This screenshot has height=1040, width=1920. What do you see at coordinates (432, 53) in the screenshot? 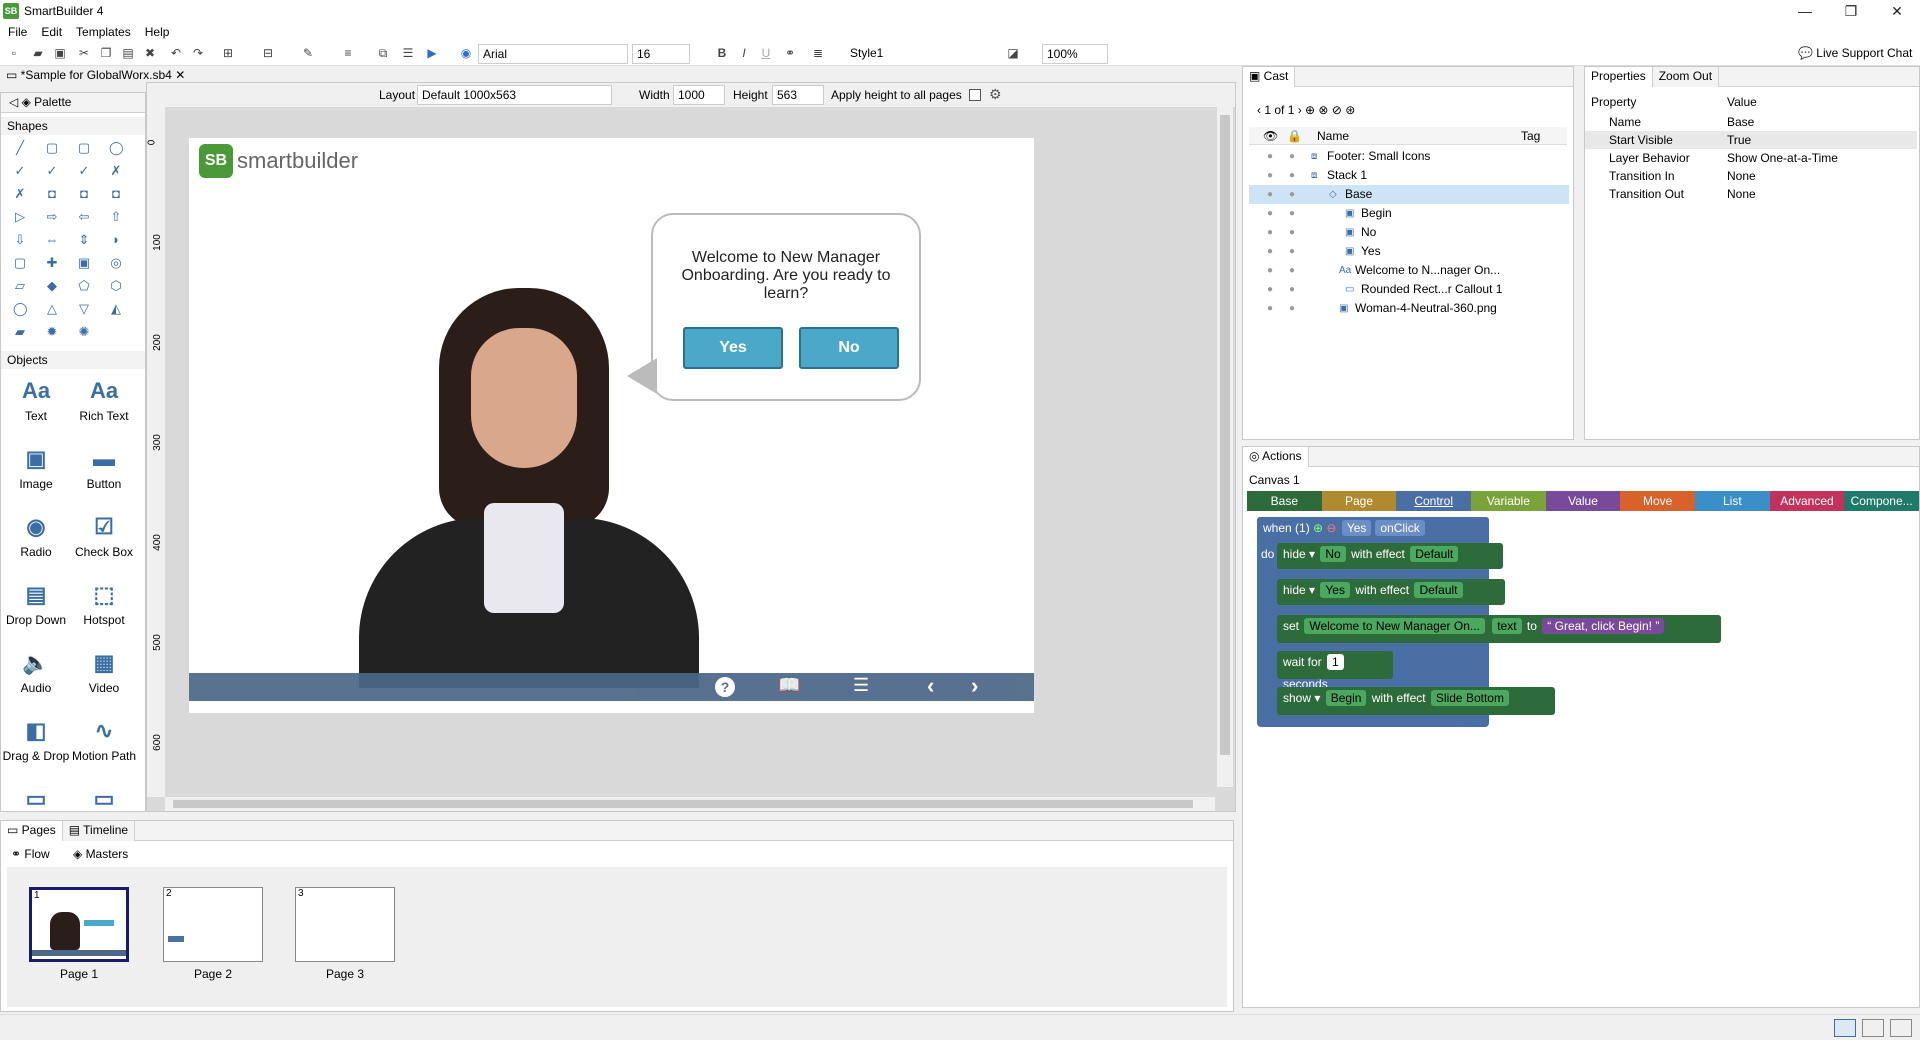
I see `play-icon: ▶` at bounding box center [432, 53].